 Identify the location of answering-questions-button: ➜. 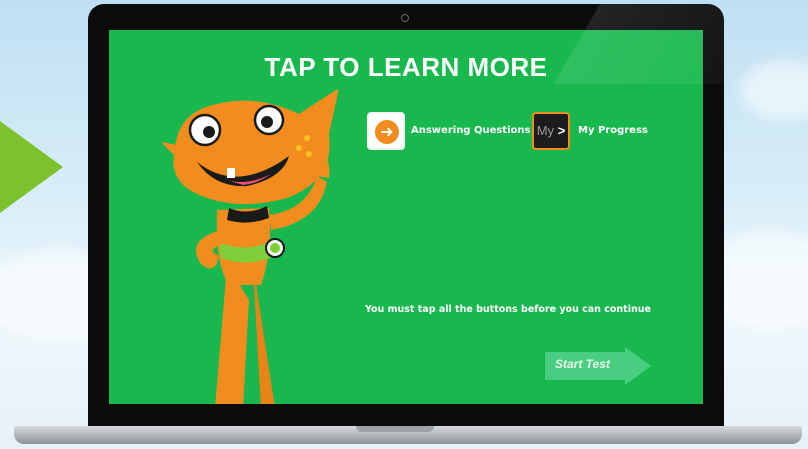
(386, 131).